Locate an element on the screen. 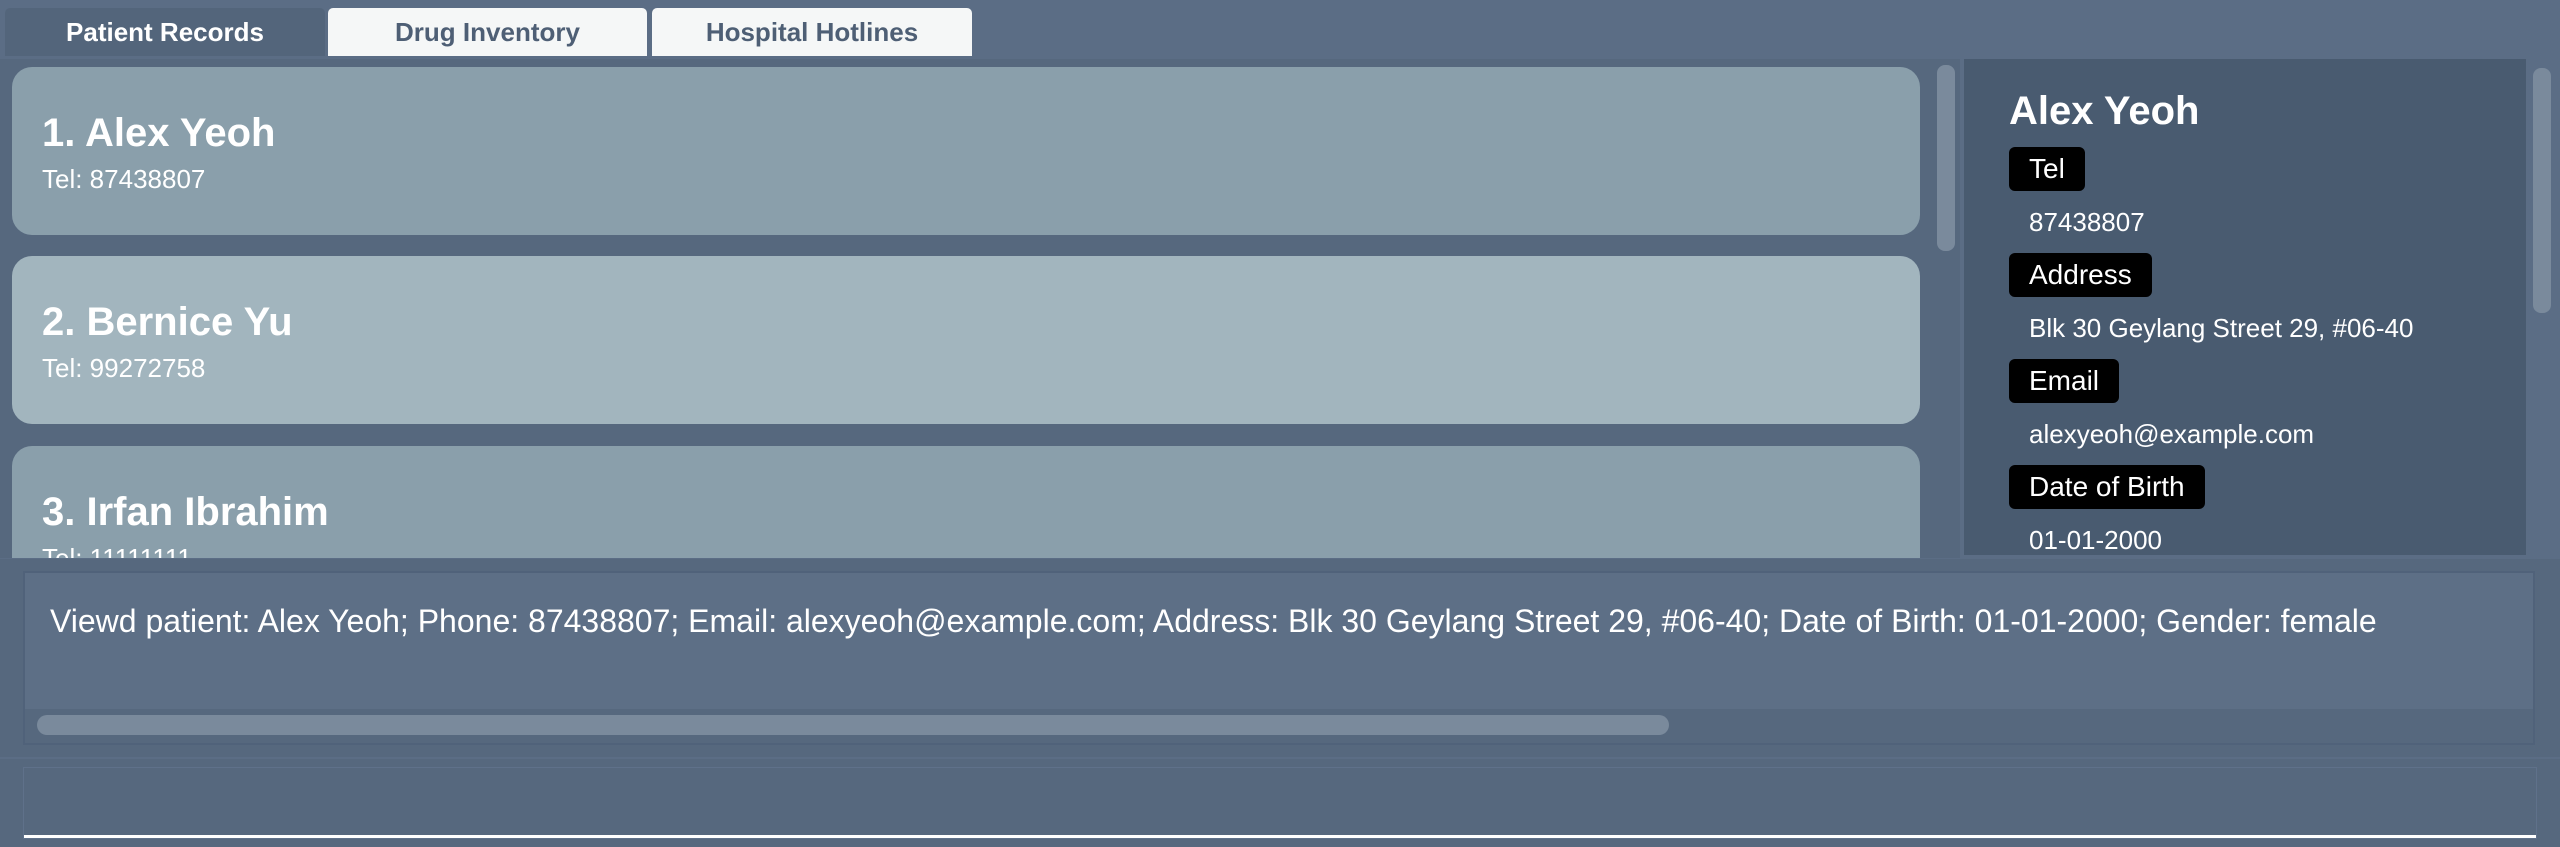 Image resolution: width=2560 pixels, height=847 pixels. command-input is located at coordinates (1280, 803).